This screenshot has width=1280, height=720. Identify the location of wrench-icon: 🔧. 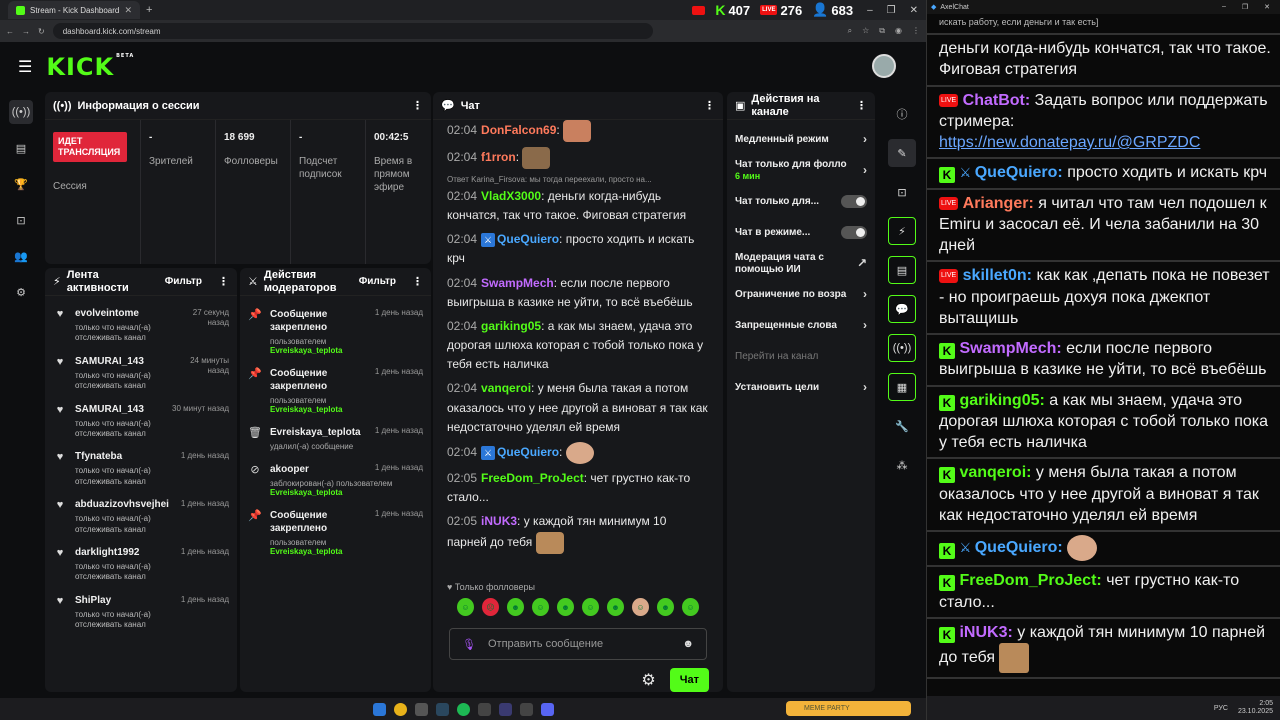
(902, 426).